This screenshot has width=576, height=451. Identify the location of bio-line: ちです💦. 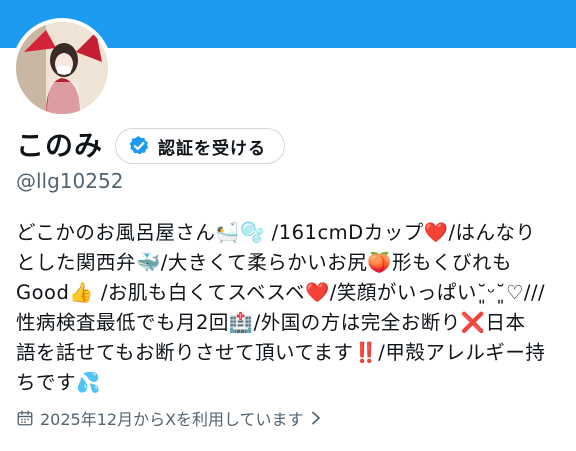
(58, 382).